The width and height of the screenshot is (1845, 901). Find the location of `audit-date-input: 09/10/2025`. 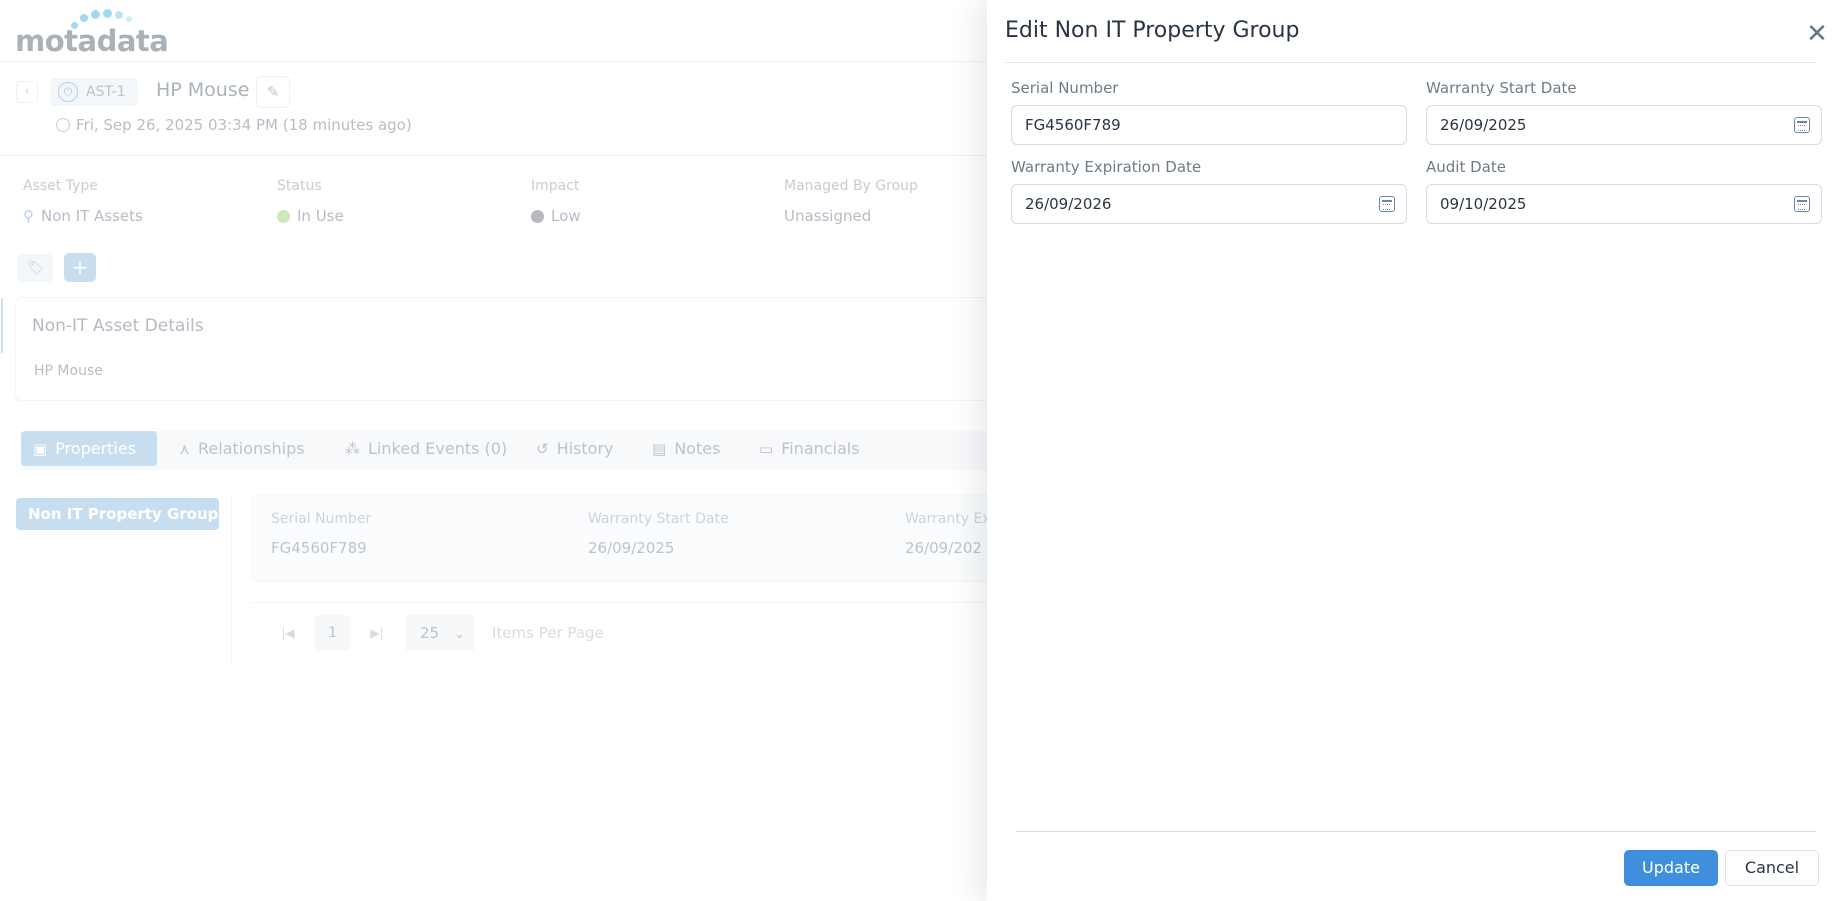

audit-date-input: 09/10/2025 is located at coordinates (1624, 204).